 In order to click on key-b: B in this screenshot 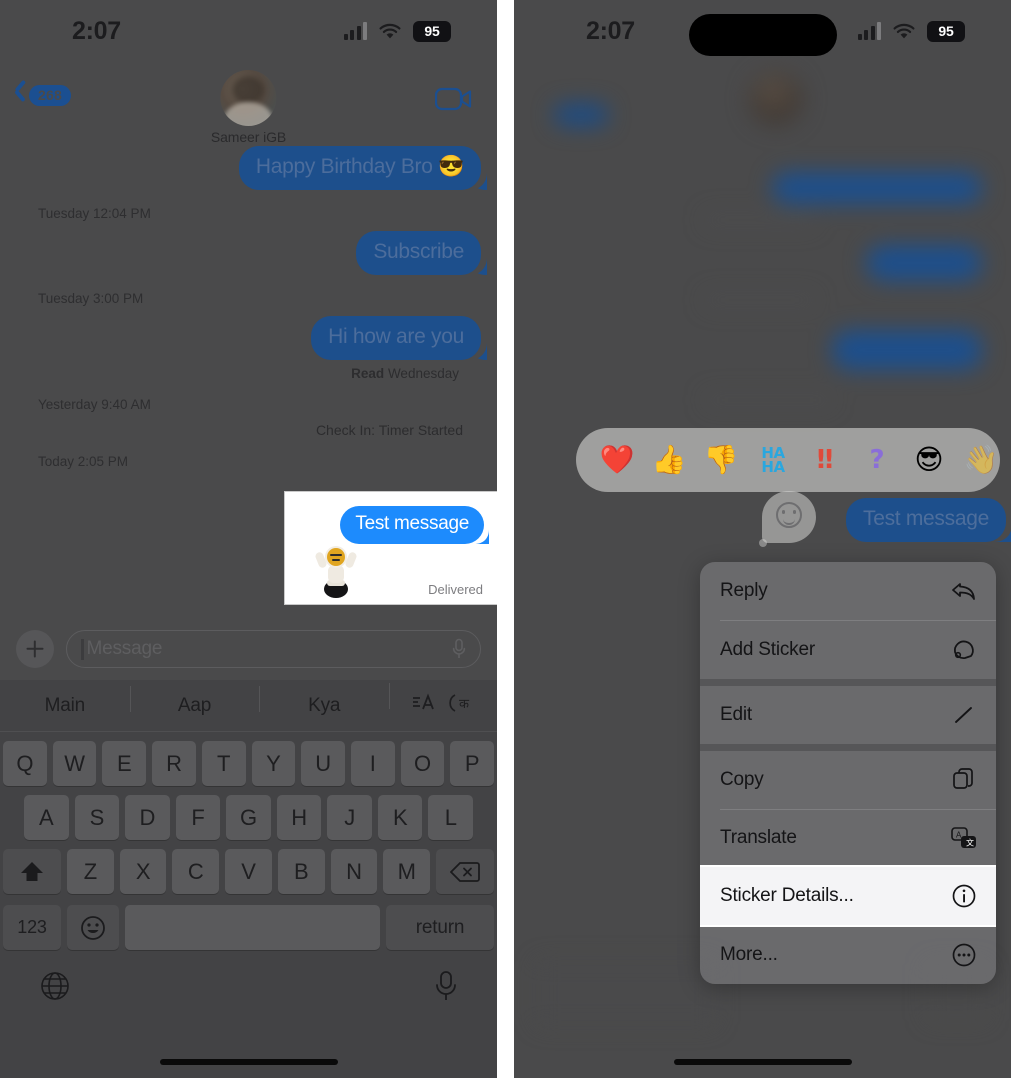, I will do `click(301, 871)`.